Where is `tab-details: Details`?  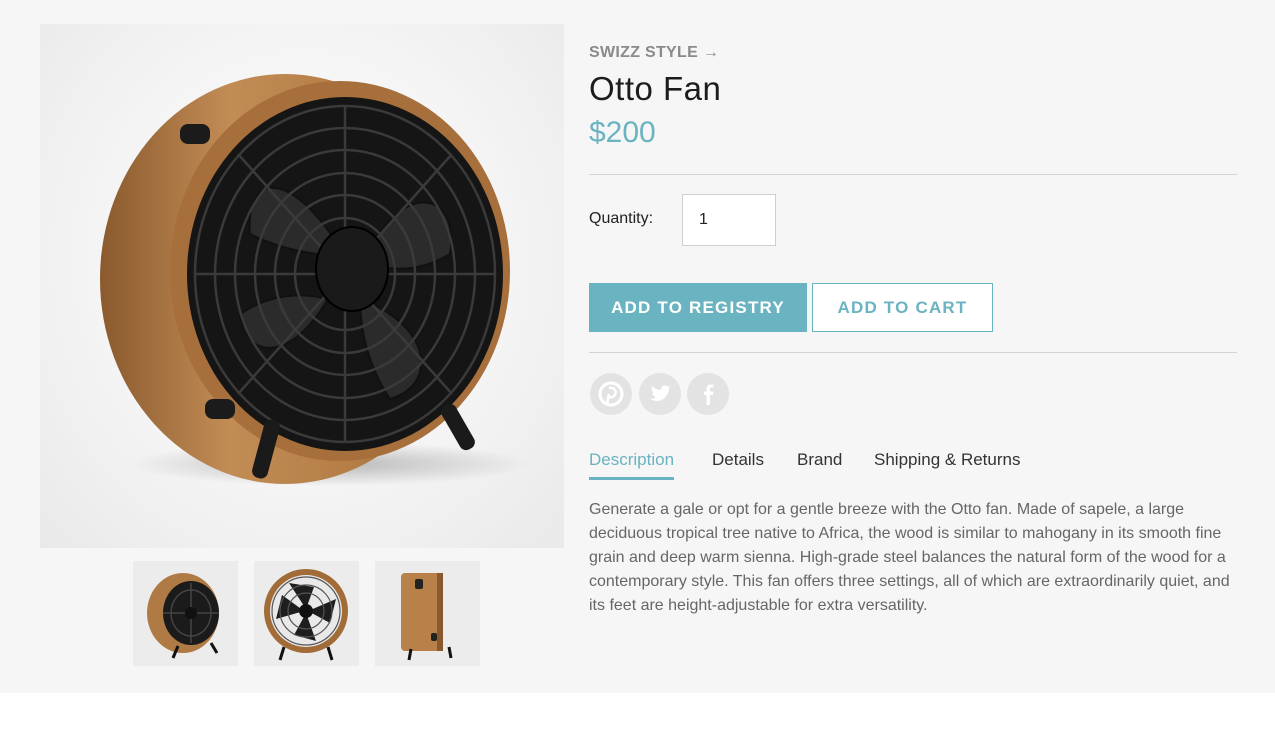 tab-details: Details is located at coordinates (738, 463).